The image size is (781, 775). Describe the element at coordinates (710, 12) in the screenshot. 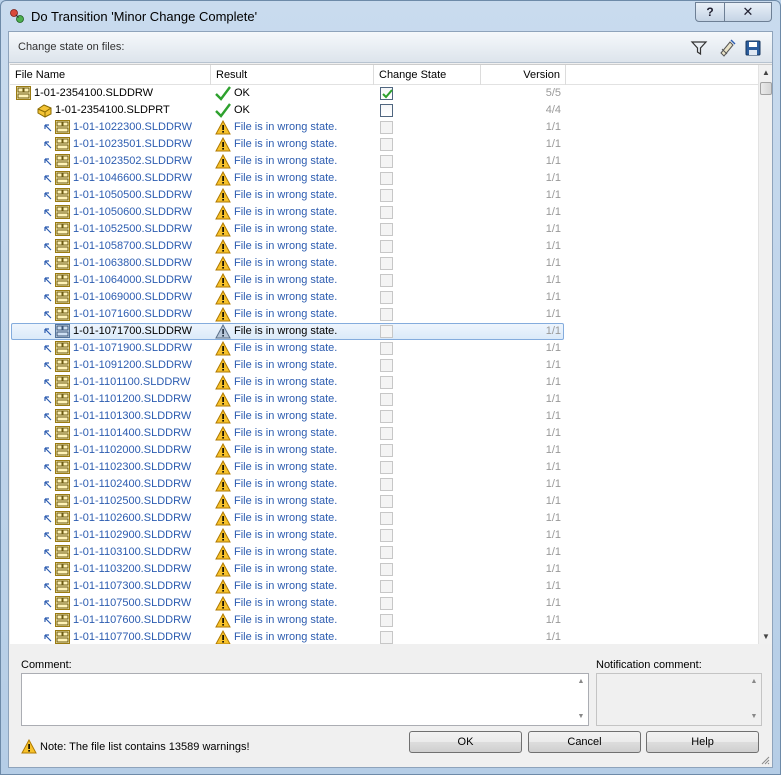

I see `title-help-button: ?` at that location.